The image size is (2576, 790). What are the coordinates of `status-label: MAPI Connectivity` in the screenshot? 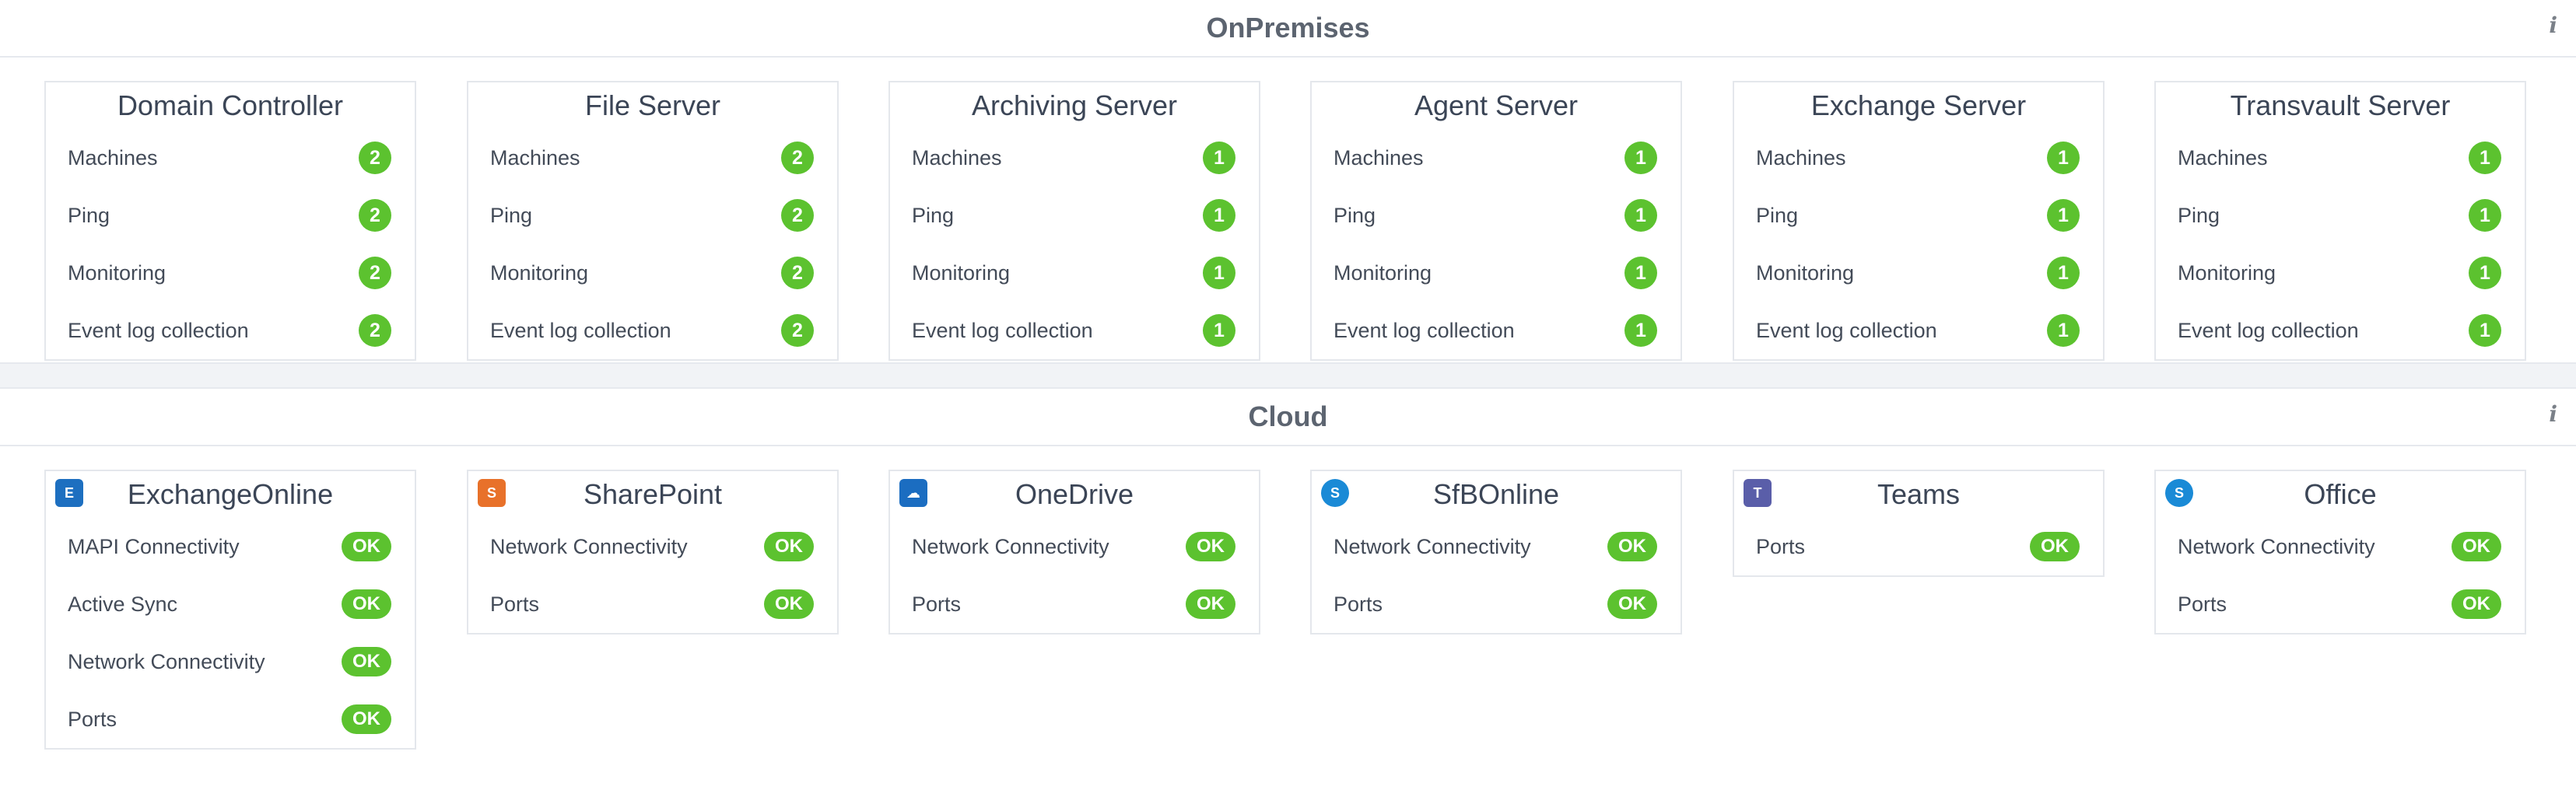 It's located at (154, 546).